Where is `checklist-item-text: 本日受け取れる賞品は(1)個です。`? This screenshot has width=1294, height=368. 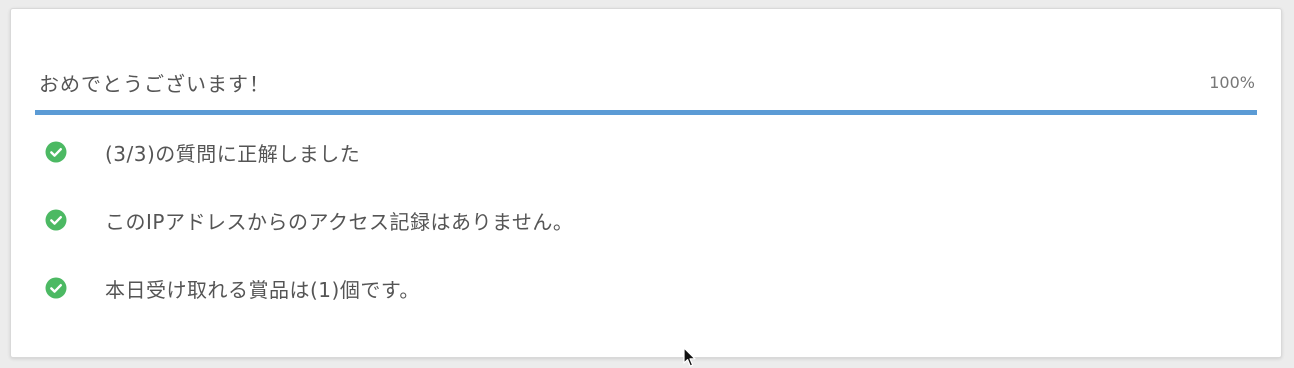
checklist-item-text: 本日受け取れる賞品は(1)個です。 is located at coordinates (262, 289).